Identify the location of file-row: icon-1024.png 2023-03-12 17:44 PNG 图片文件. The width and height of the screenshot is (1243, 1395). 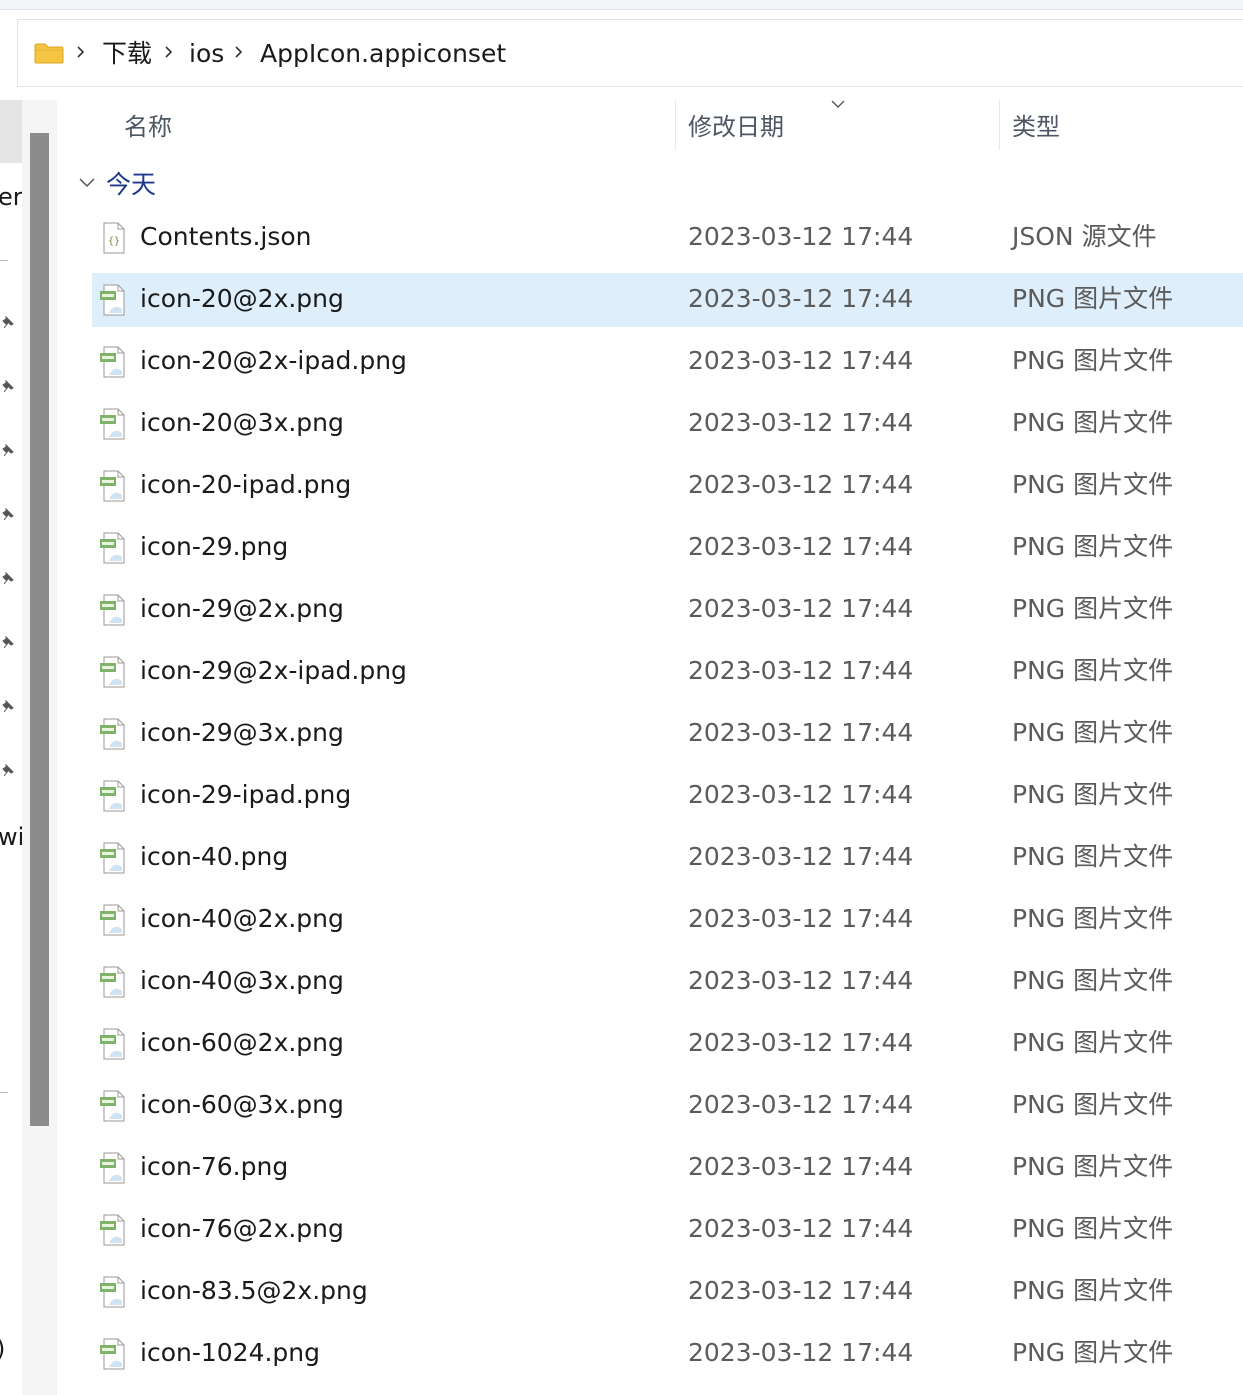
(667, 1354).